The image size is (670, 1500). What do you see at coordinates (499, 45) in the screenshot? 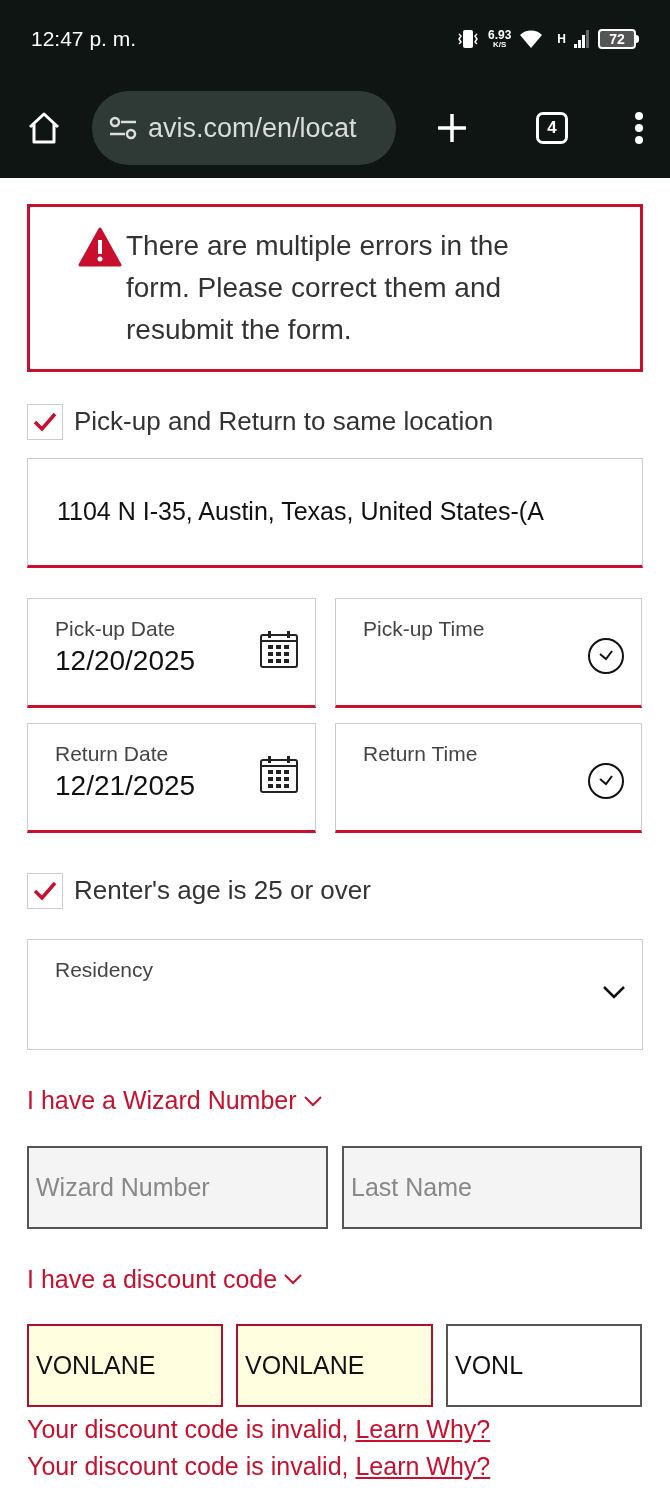
I see `speed-unit: K/S` at bounding box center [499, 45].